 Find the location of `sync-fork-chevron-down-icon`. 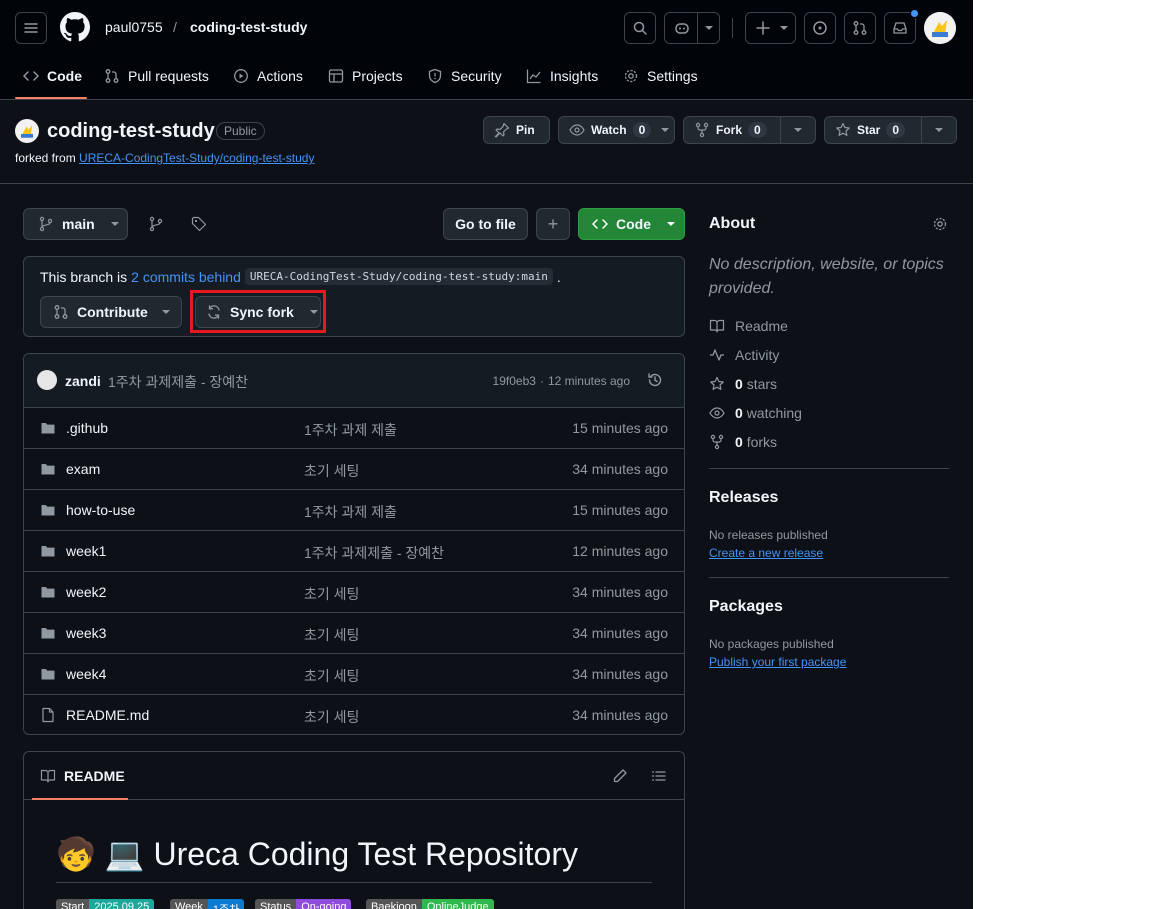

sync-fork-chevron-down-icon is located at coordinates (313, 312).